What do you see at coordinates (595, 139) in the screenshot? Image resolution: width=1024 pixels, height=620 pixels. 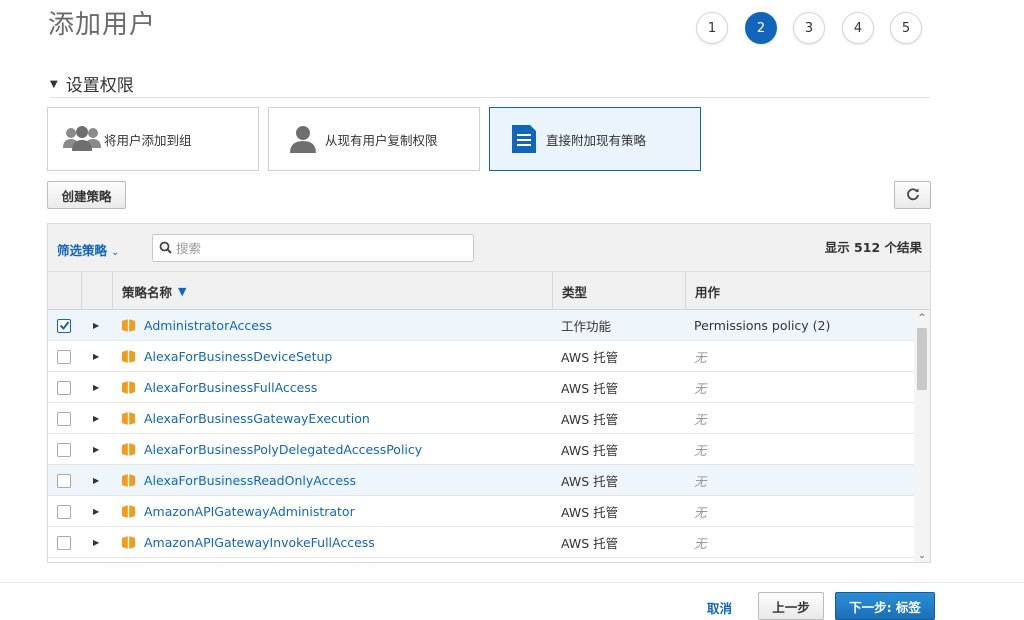 I see `option-attach-policies: 直接附加现有策略` at bounding box center [595, 139].